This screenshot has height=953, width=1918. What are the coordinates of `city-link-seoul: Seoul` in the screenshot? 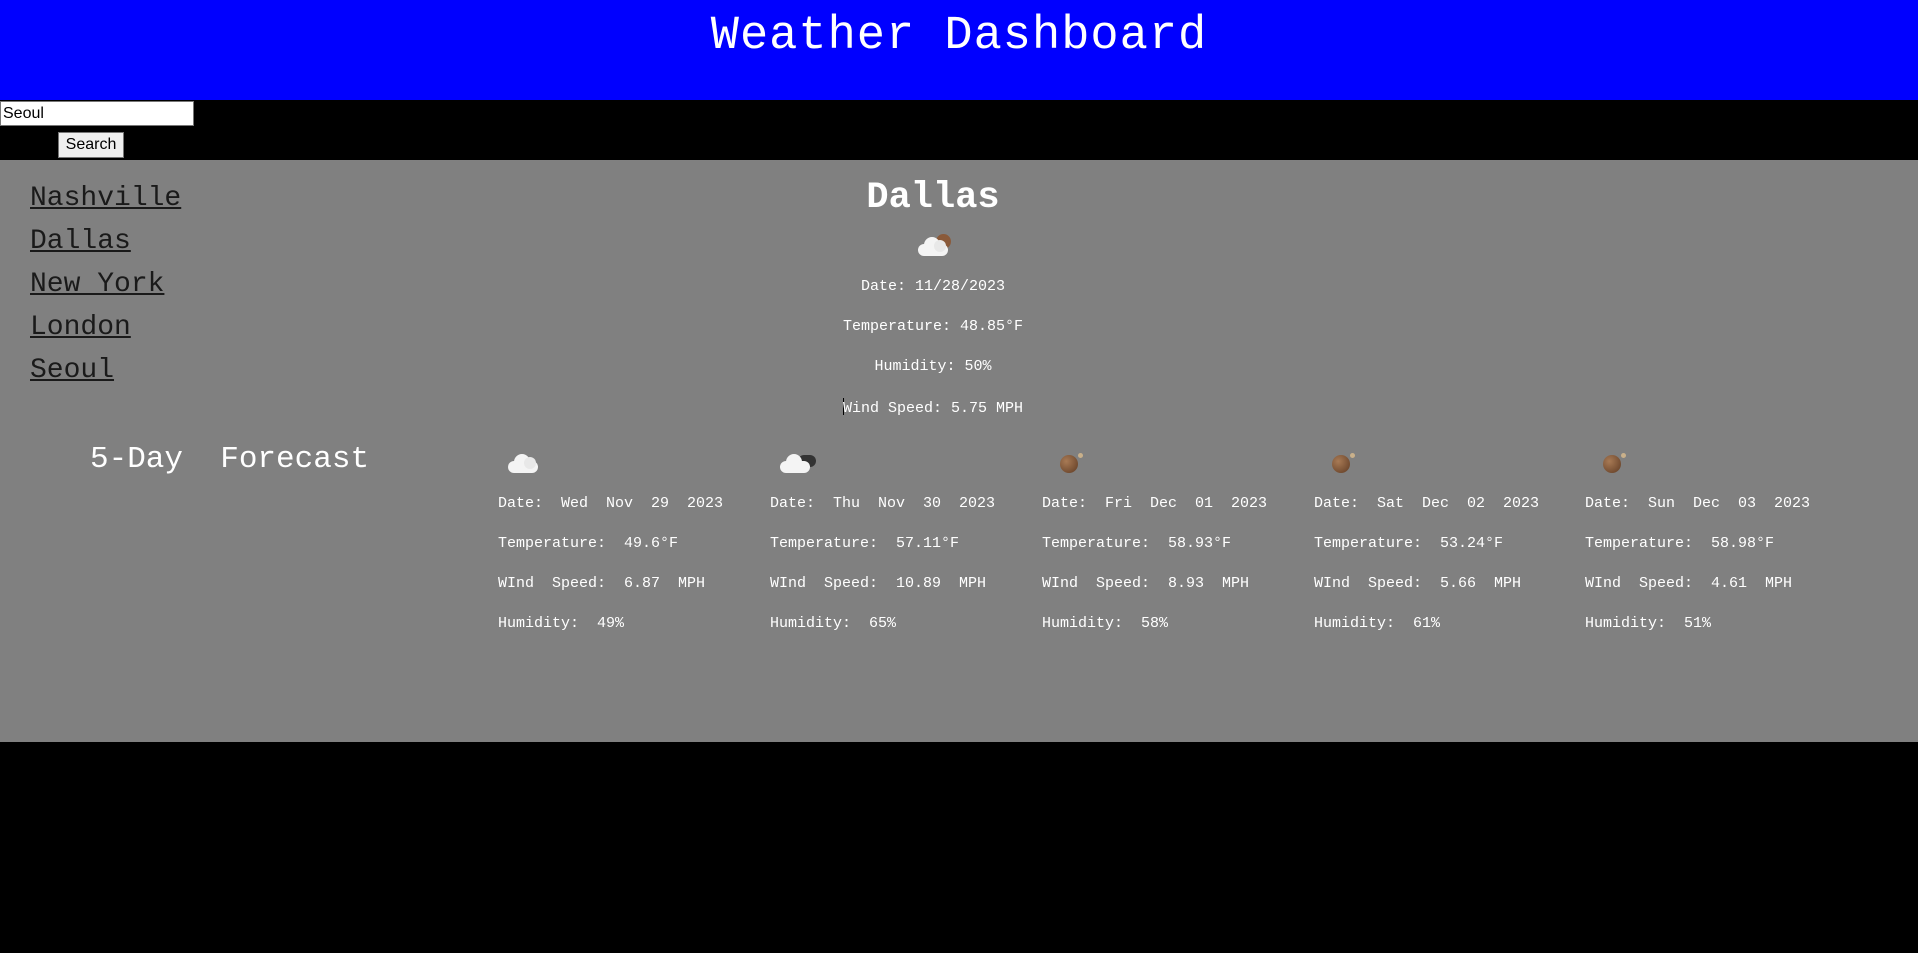 It's located at (105, 370).